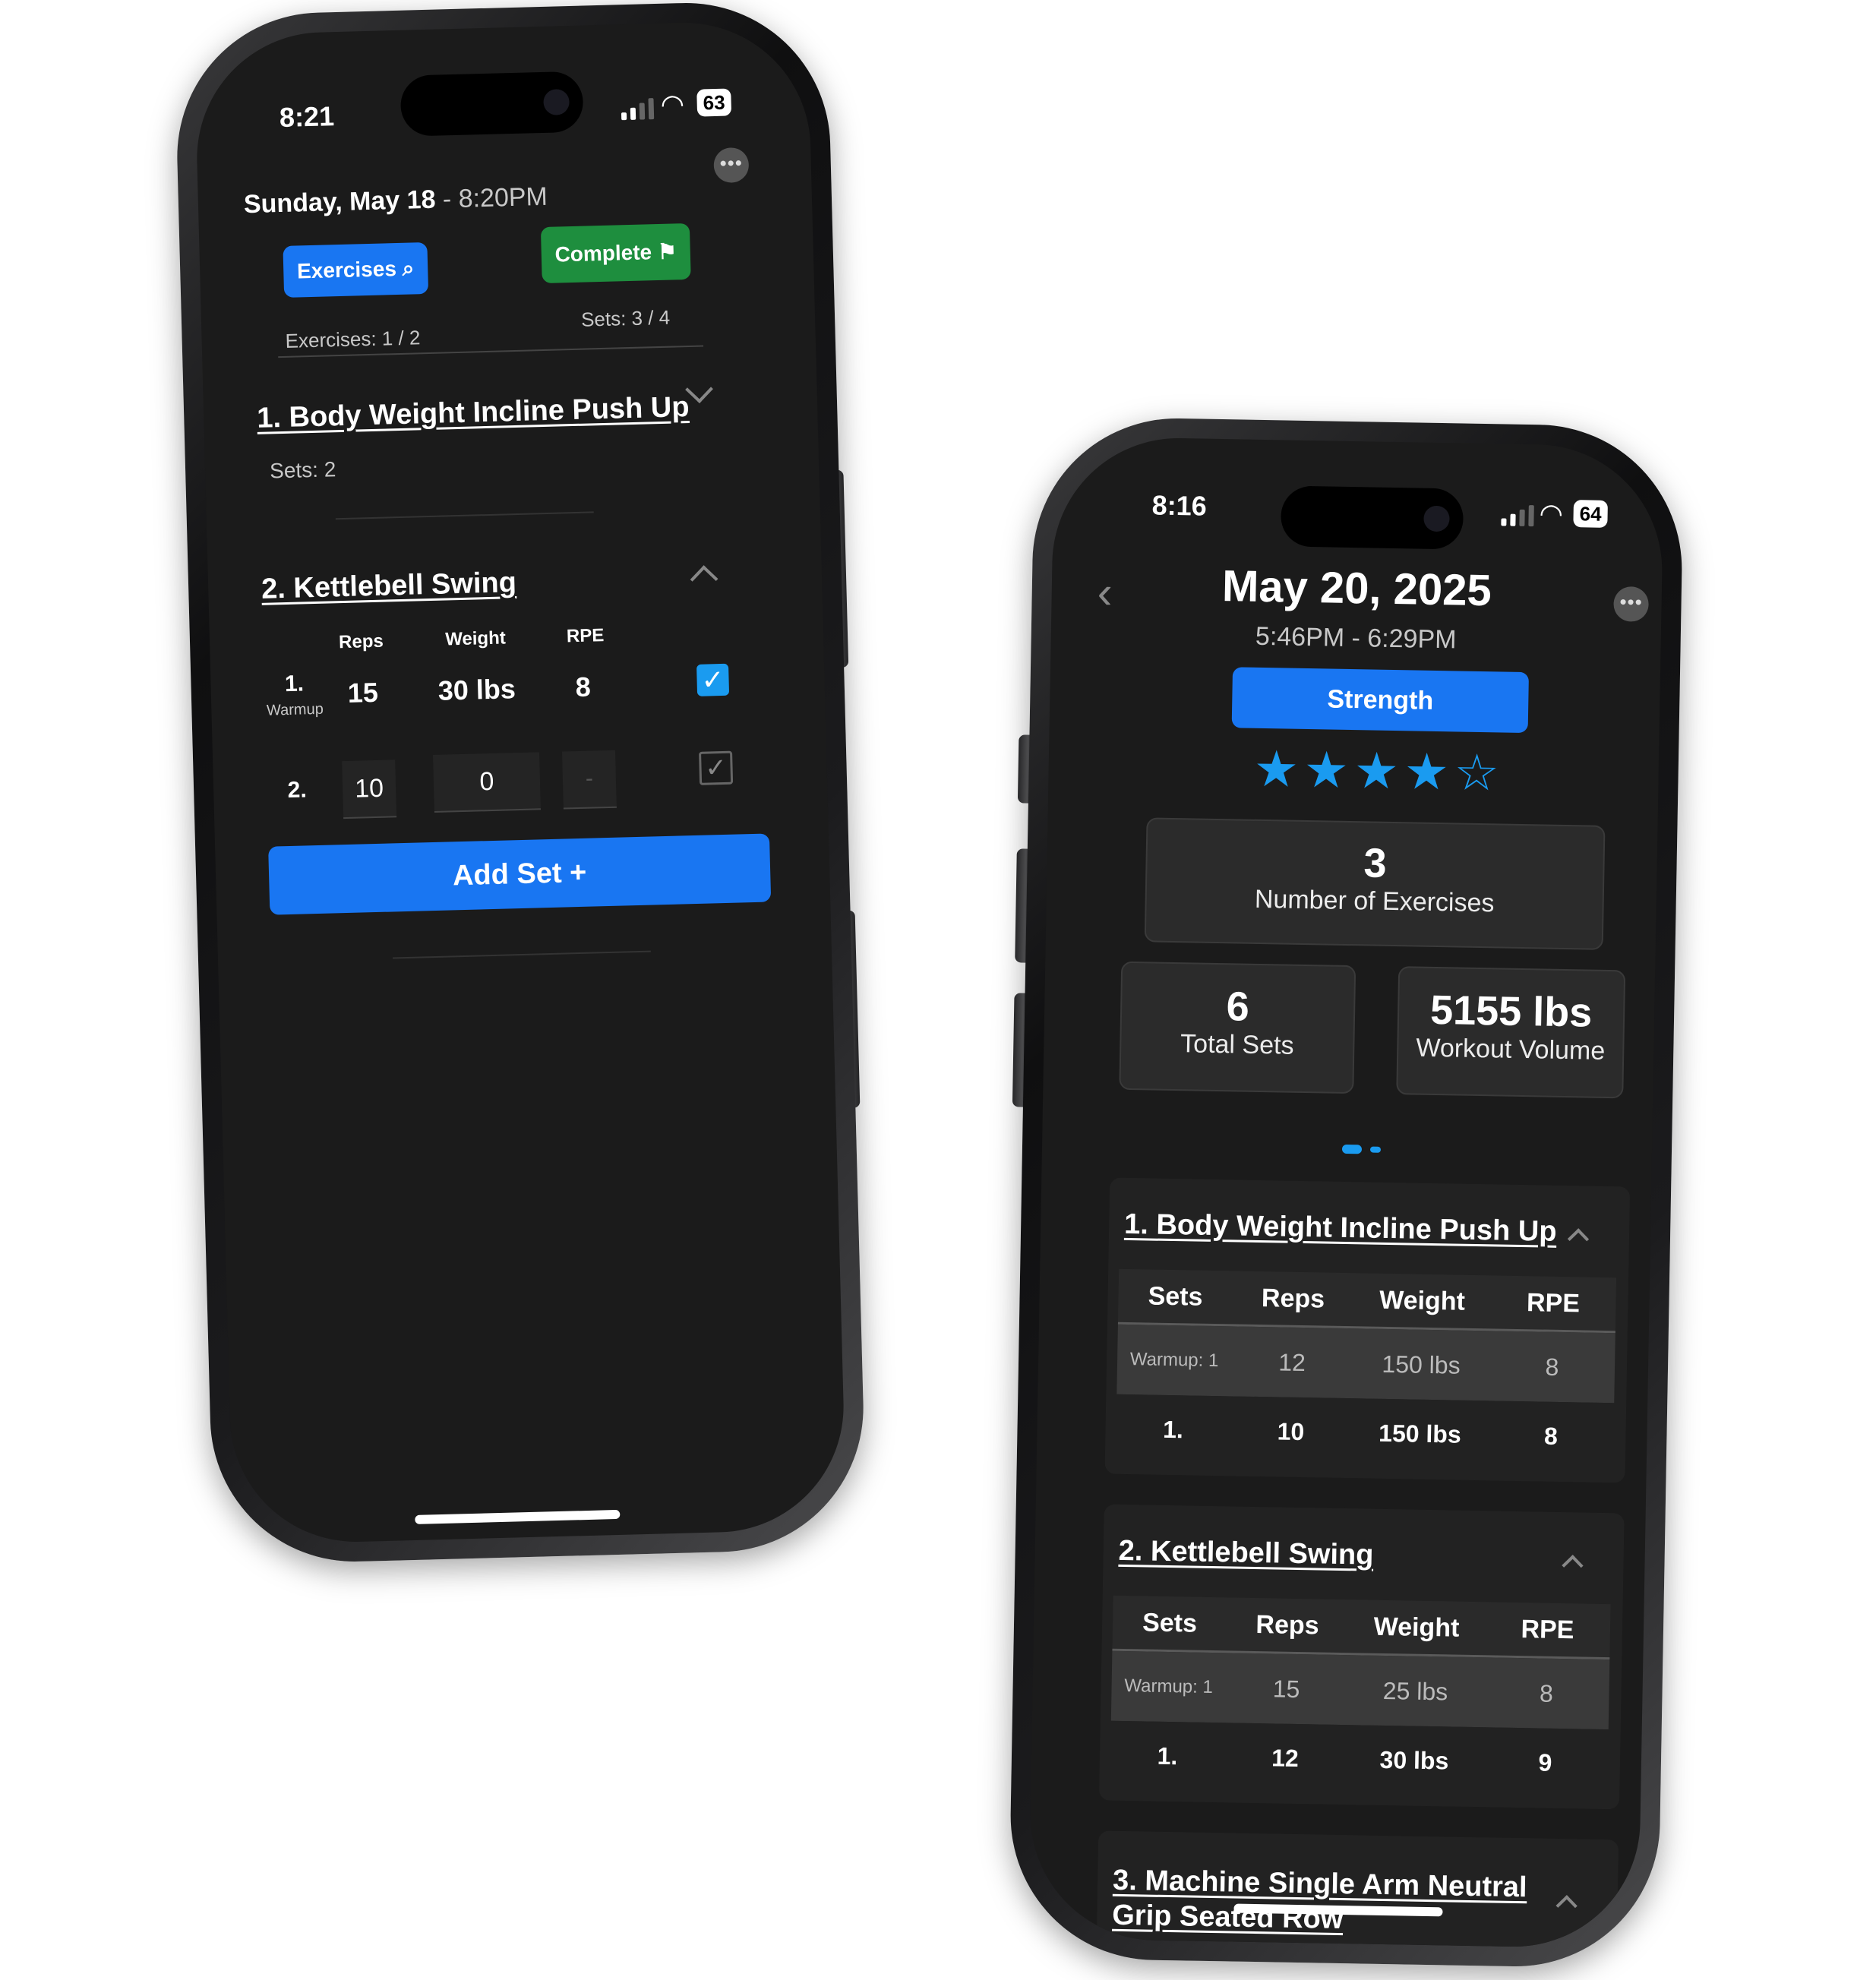 The height and width of the screenshot is (1980, 1876). What do you see at coordinates (1352, 1149) in the screenshot?
I see `page-dot-active` at bounding box center [1352, 1149].